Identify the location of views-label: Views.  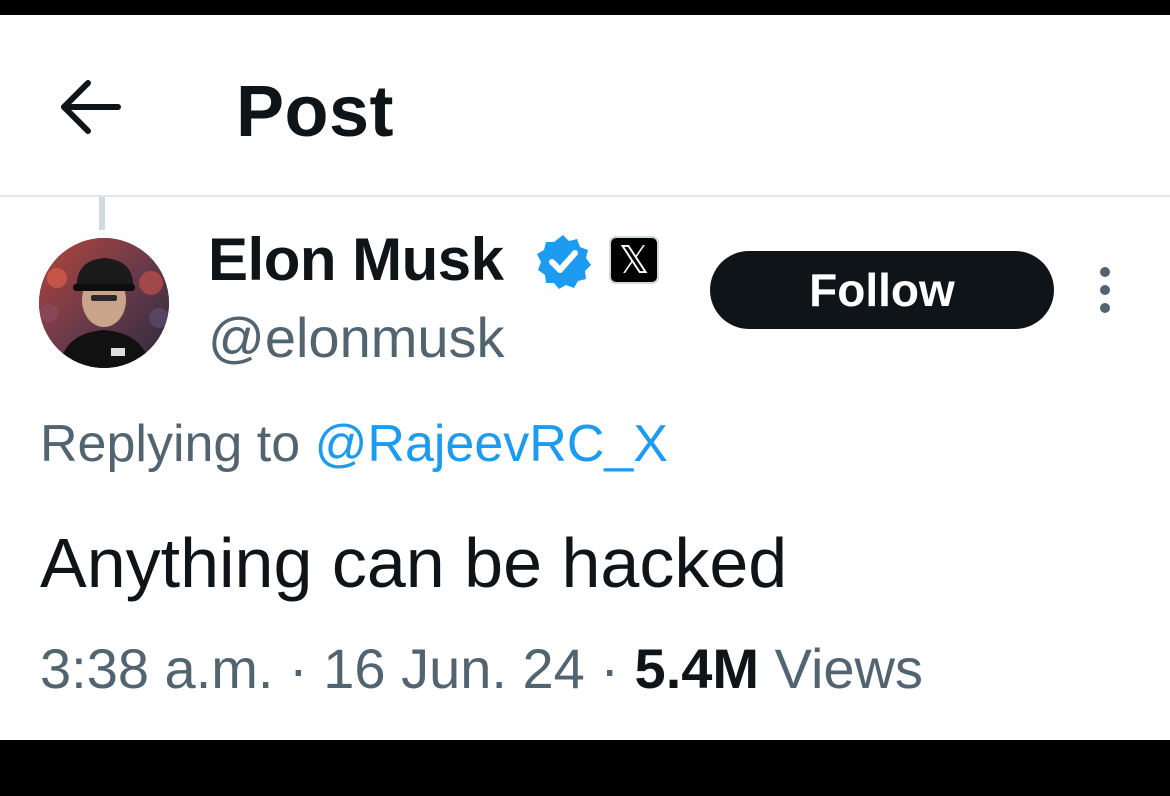
(841, 668).